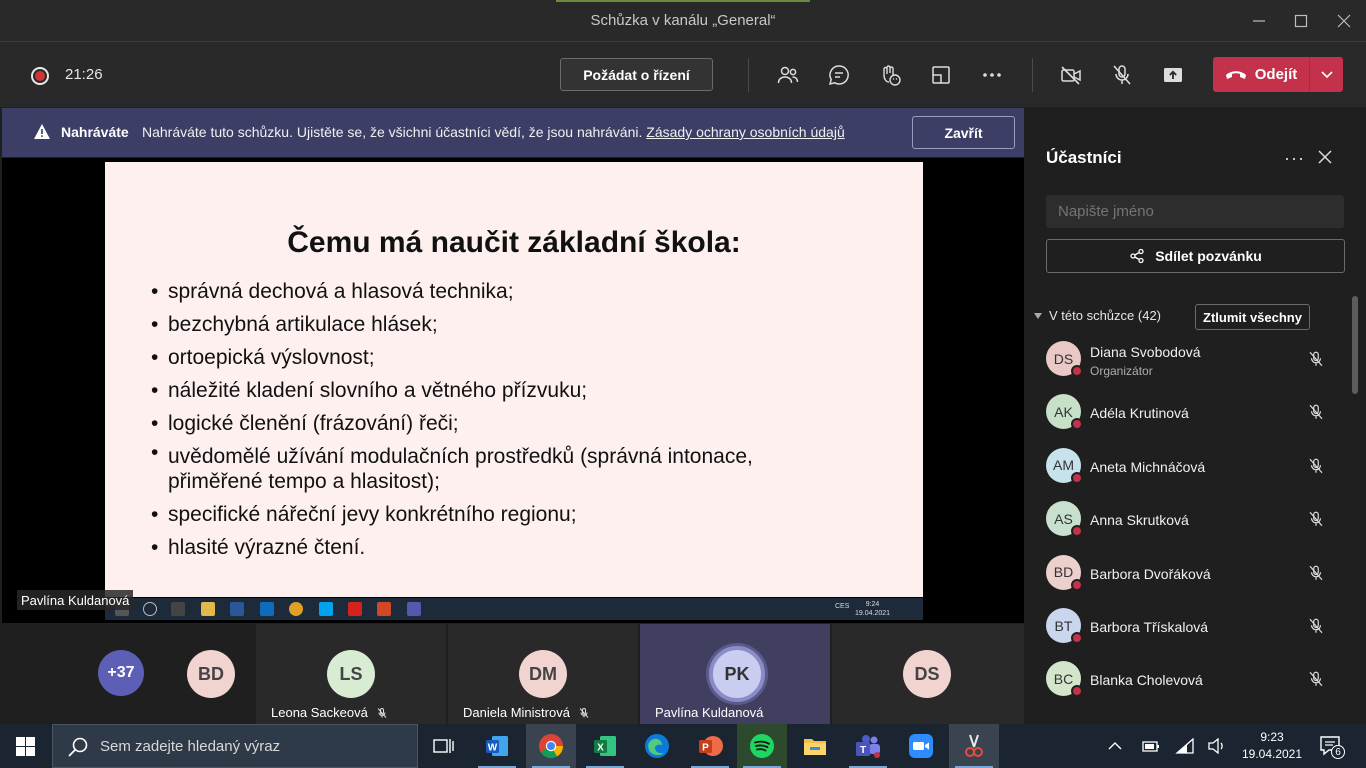 This screenshot has height=768, width=1366. I want to click on close-window-icon, so click(1344, 21).